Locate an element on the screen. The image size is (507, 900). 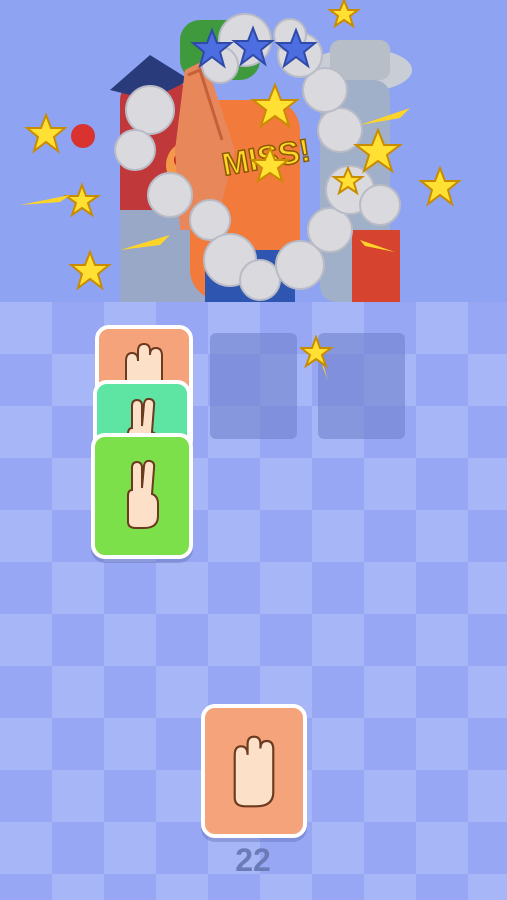
two-fingers-hand-icon is located at coordinates (143, 494).